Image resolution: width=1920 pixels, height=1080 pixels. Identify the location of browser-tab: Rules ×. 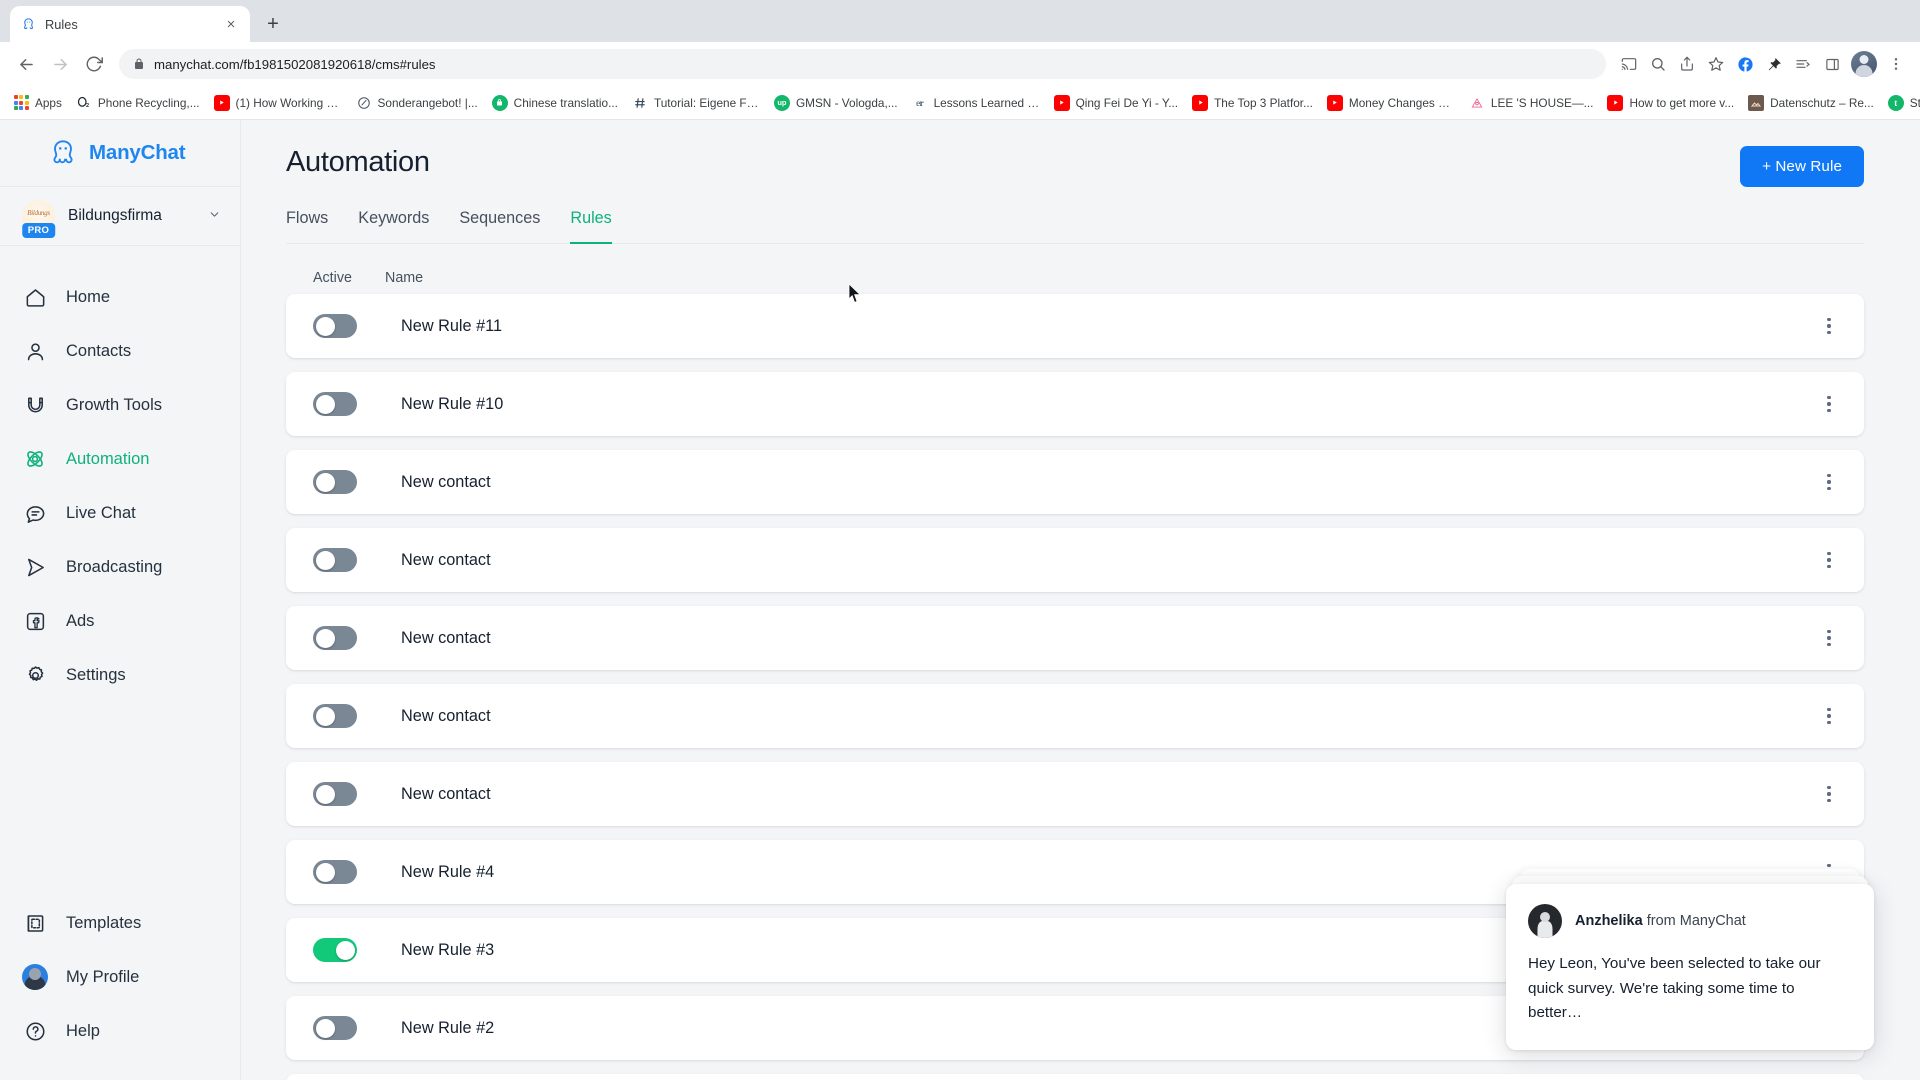
(130, 24).